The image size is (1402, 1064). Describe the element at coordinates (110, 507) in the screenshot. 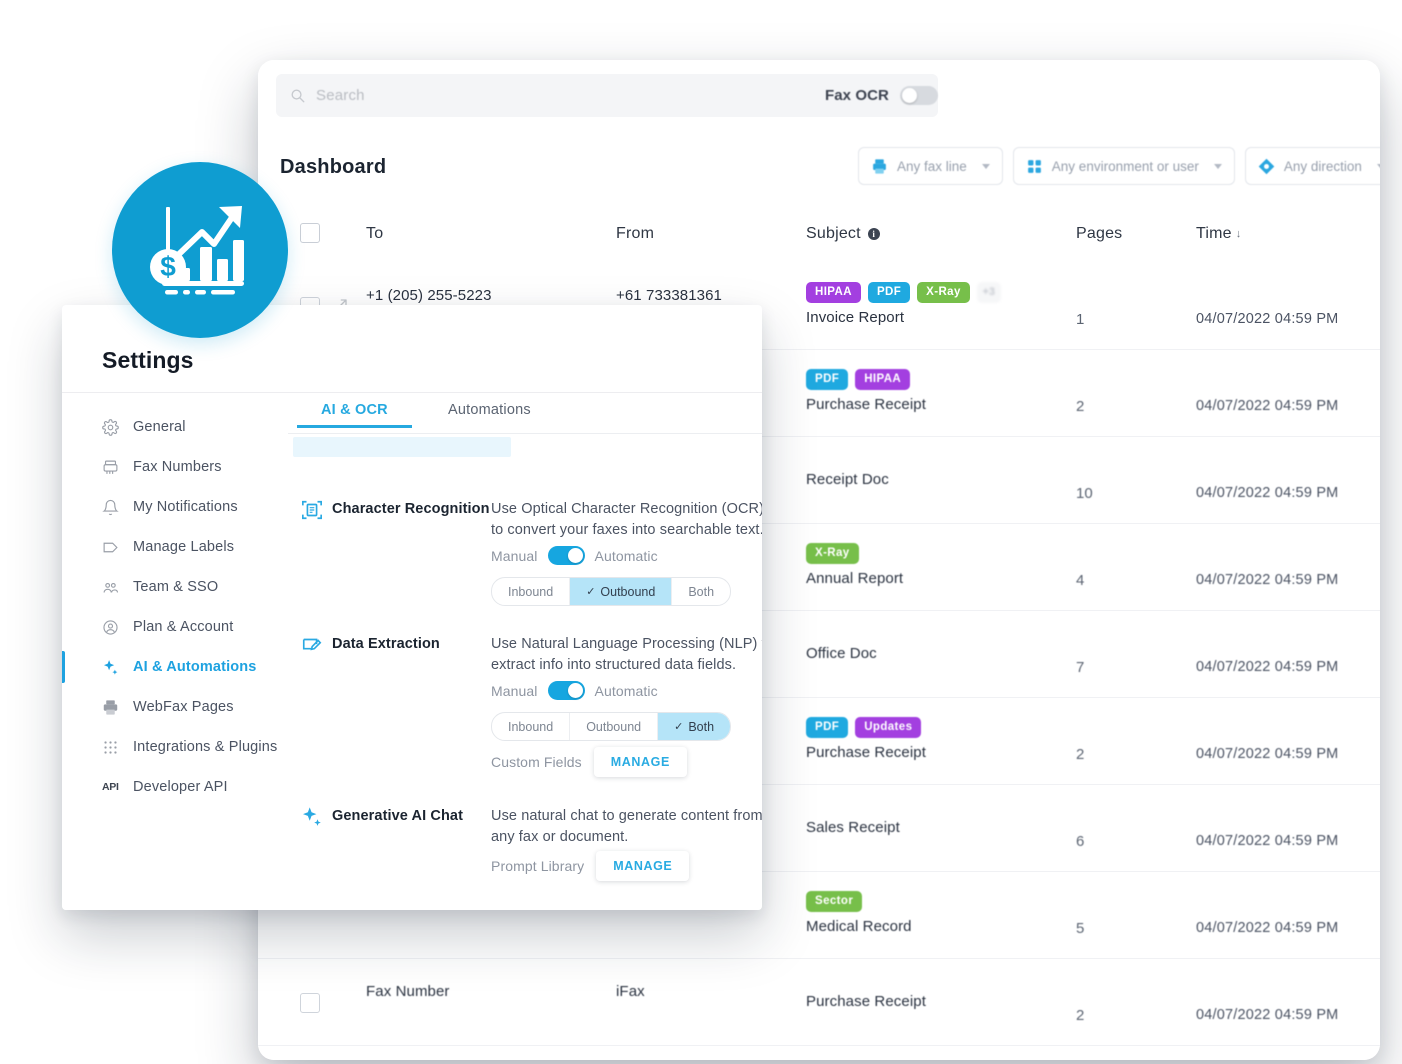

I see `bell-icon` at that location.